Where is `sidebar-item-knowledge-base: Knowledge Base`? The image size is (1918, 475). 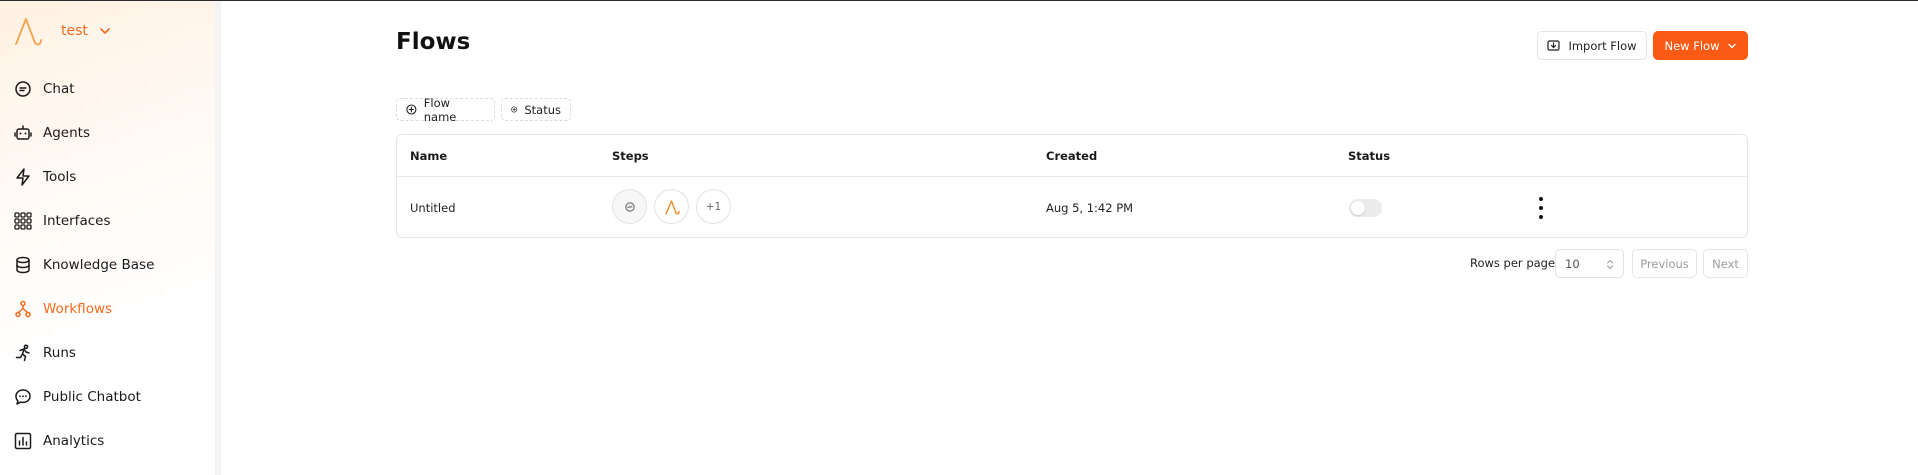
sidebar-item-knowledge-base: Knowledge Base is located at coordinates (107, 265).